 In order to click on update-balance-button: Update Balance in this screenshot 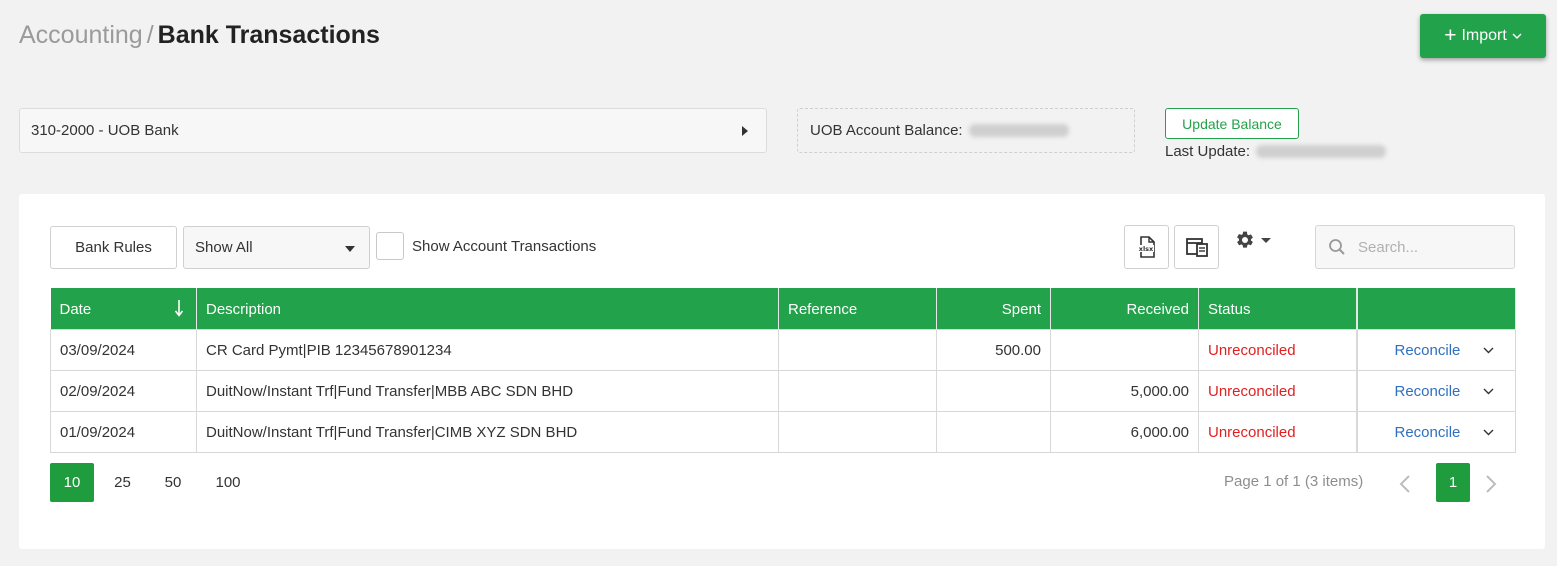, I will do `click(1232, 123)`.